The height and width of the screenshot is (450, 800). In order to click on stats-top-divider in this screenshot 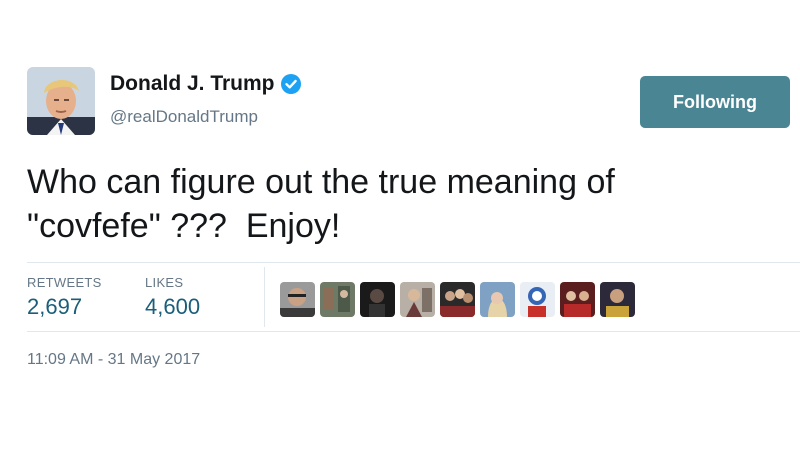, I will do `click(413, 262)`.